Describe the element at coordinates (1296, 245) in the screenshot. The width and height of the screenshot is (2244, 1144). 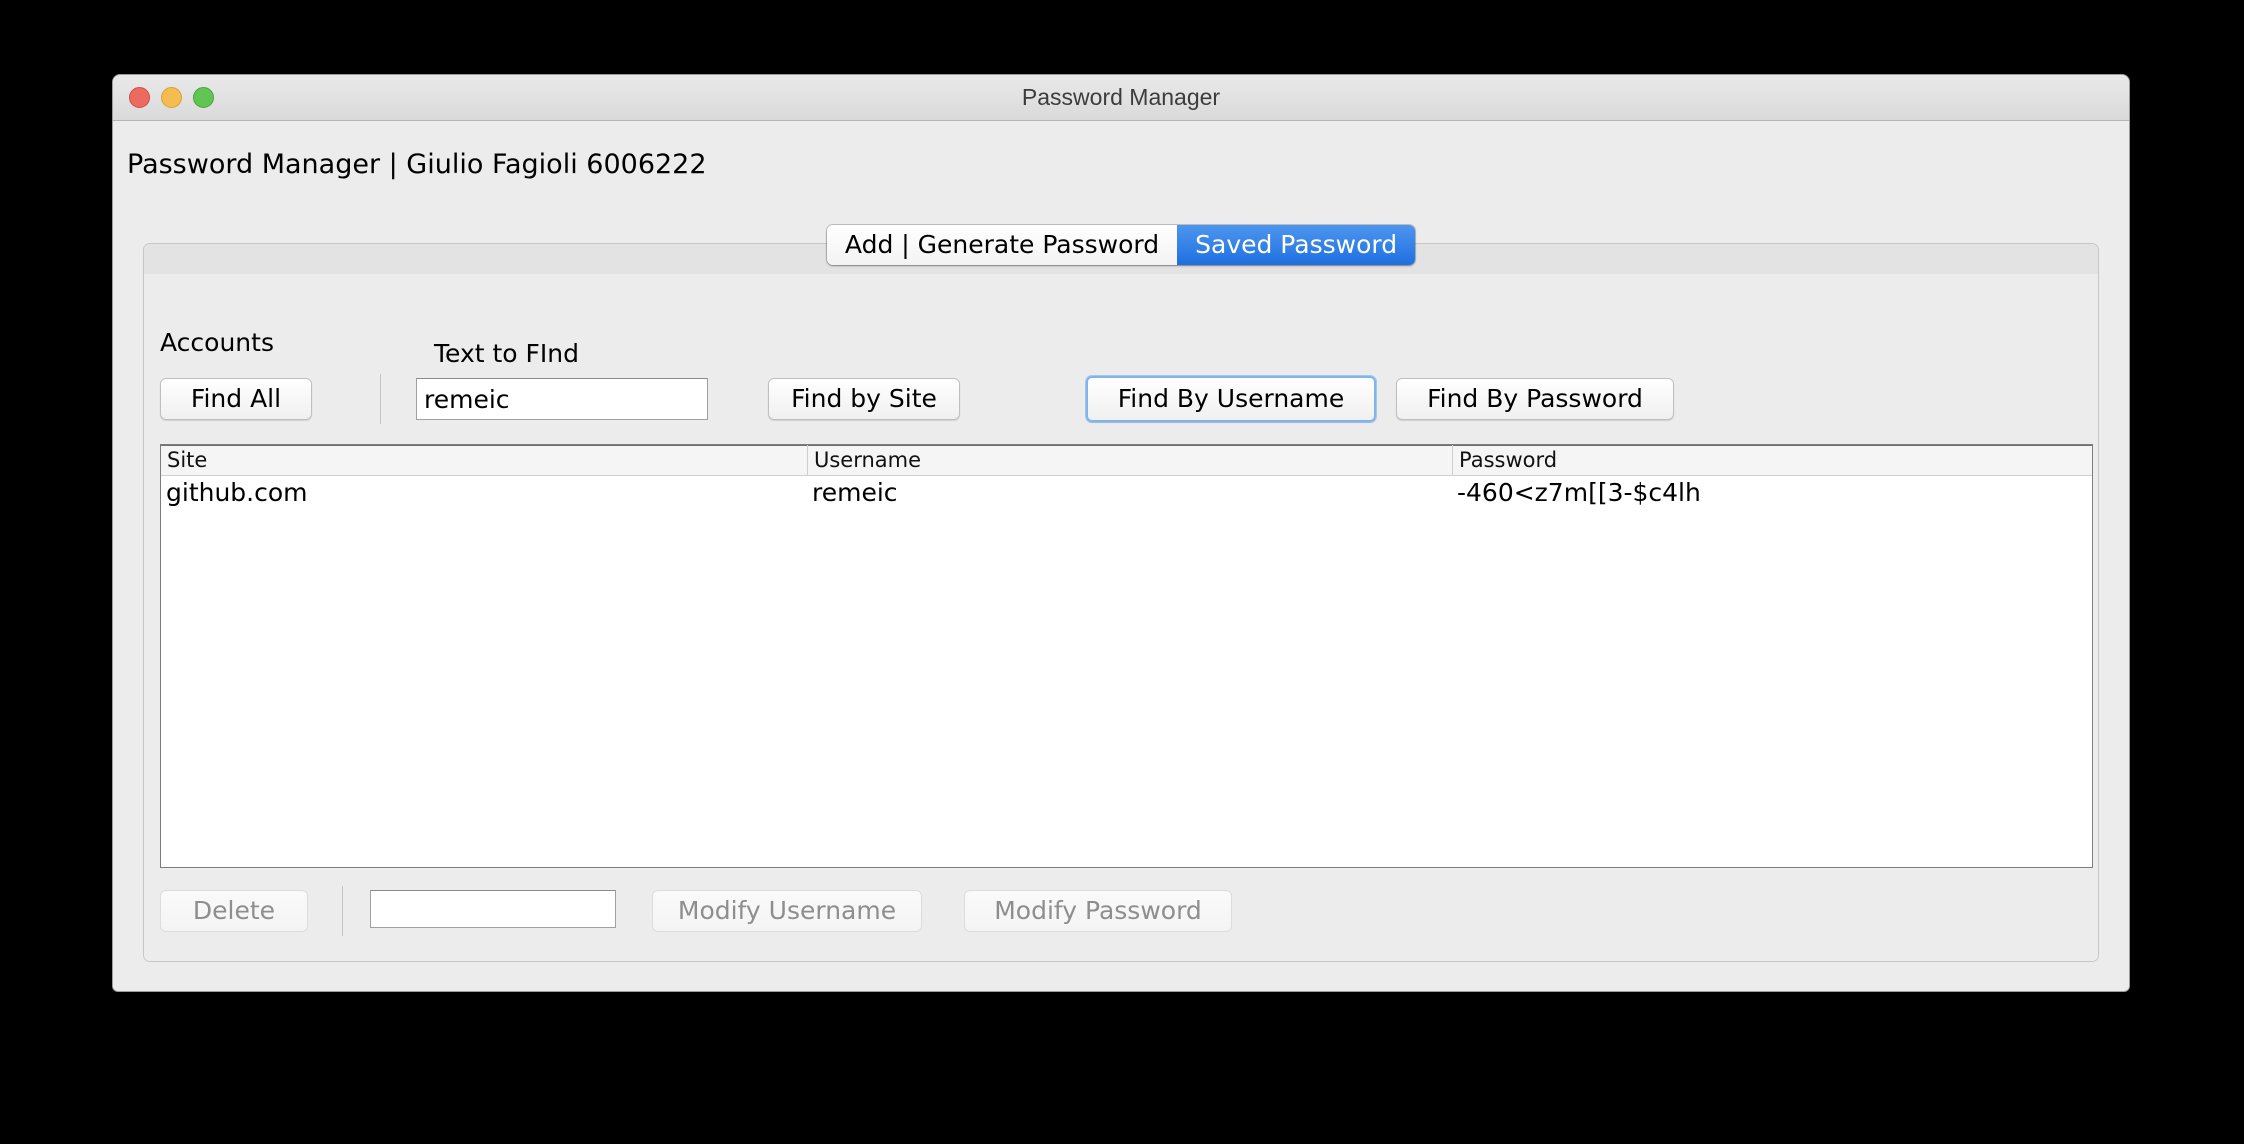
I see `tab-saved-password: Saved Password` at that location.